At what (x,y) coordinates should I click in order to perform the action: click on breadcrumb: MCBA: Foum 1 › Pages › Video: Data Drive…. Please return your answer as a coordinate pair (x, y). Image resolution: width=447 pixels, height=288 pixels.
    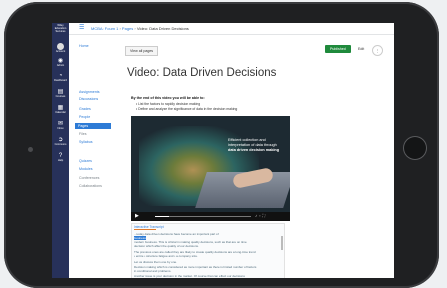
    Looking at the image, I should click on (140, 28).